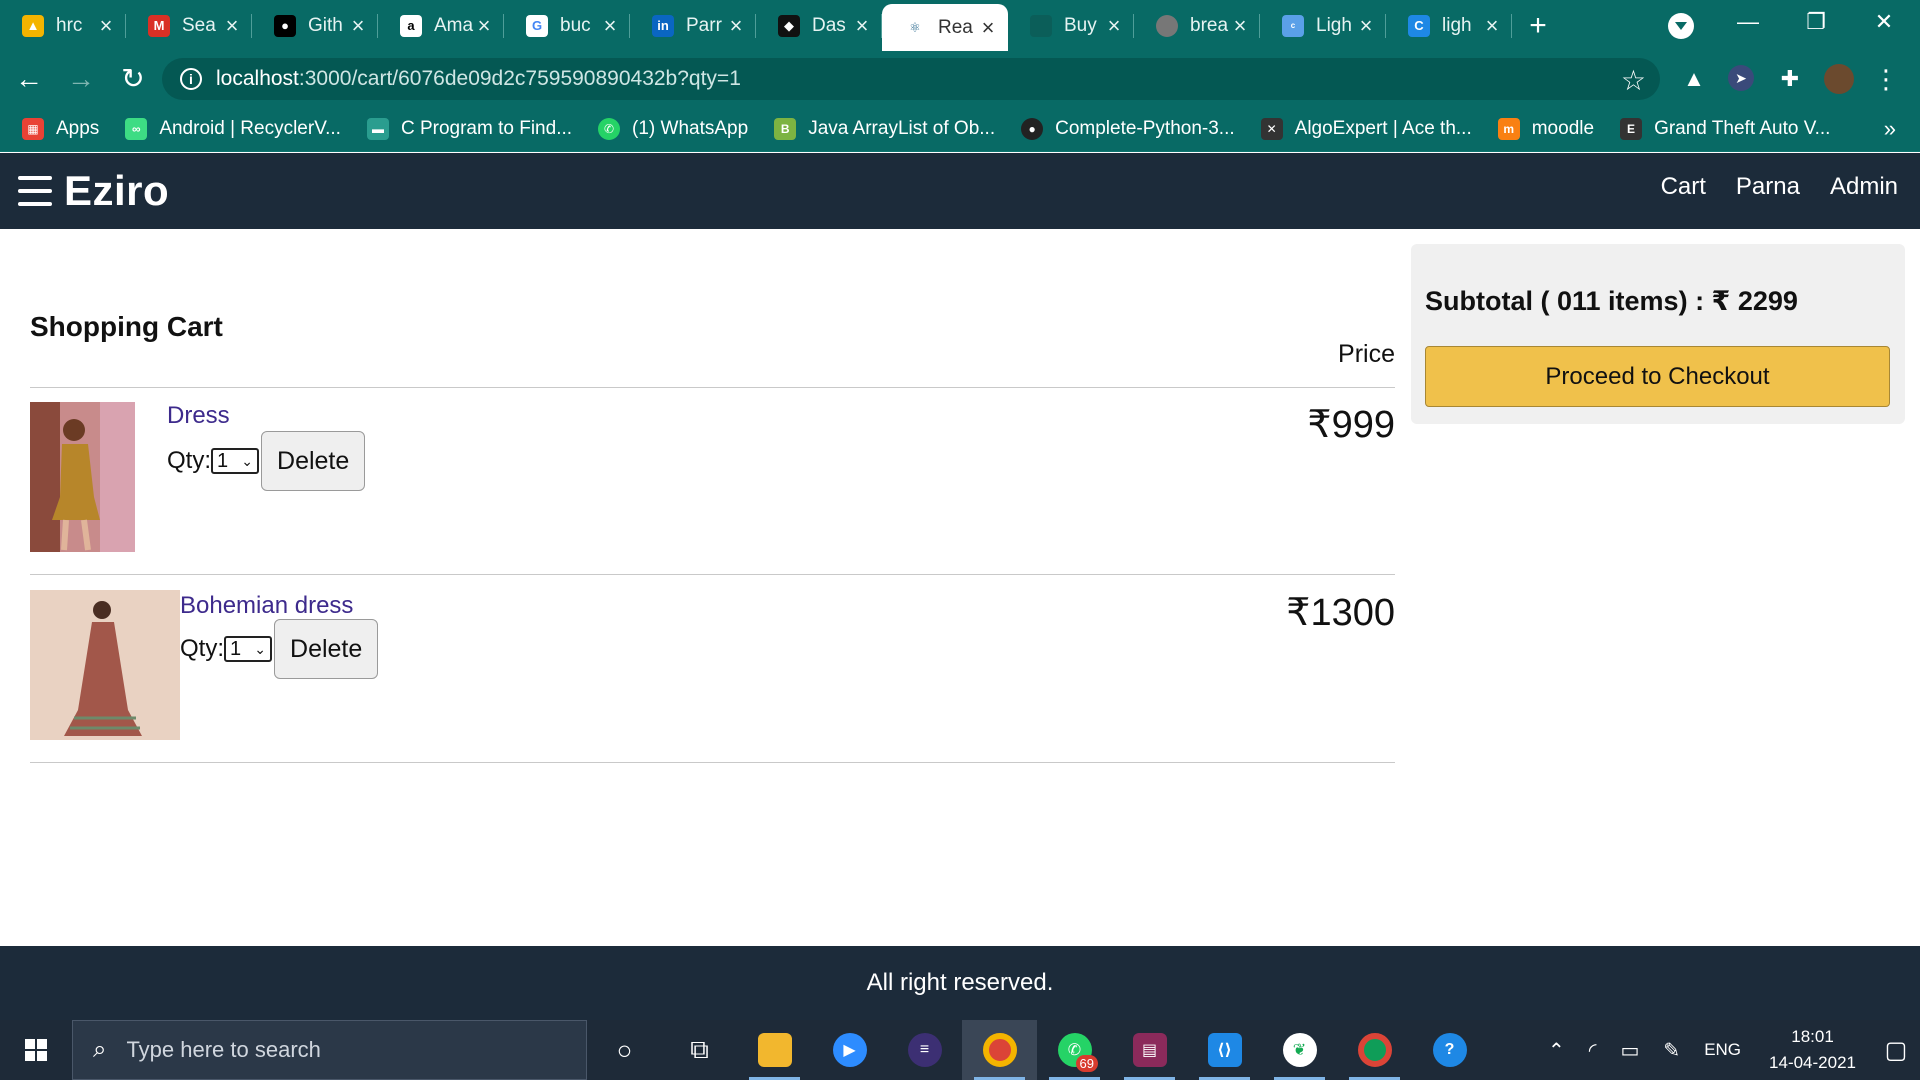  I want to click on shop-icon, so click(1041, 25).